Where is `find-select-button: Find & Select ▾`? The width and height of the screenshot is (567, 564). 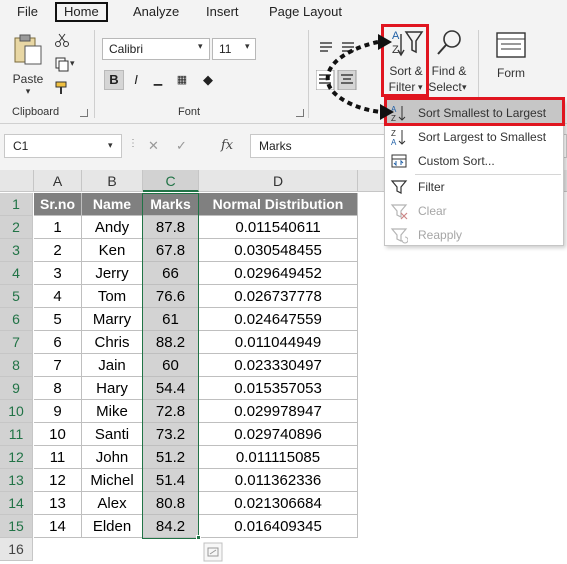 find-select-button: Find & Select ▾ is located at coordinates (449, 63).